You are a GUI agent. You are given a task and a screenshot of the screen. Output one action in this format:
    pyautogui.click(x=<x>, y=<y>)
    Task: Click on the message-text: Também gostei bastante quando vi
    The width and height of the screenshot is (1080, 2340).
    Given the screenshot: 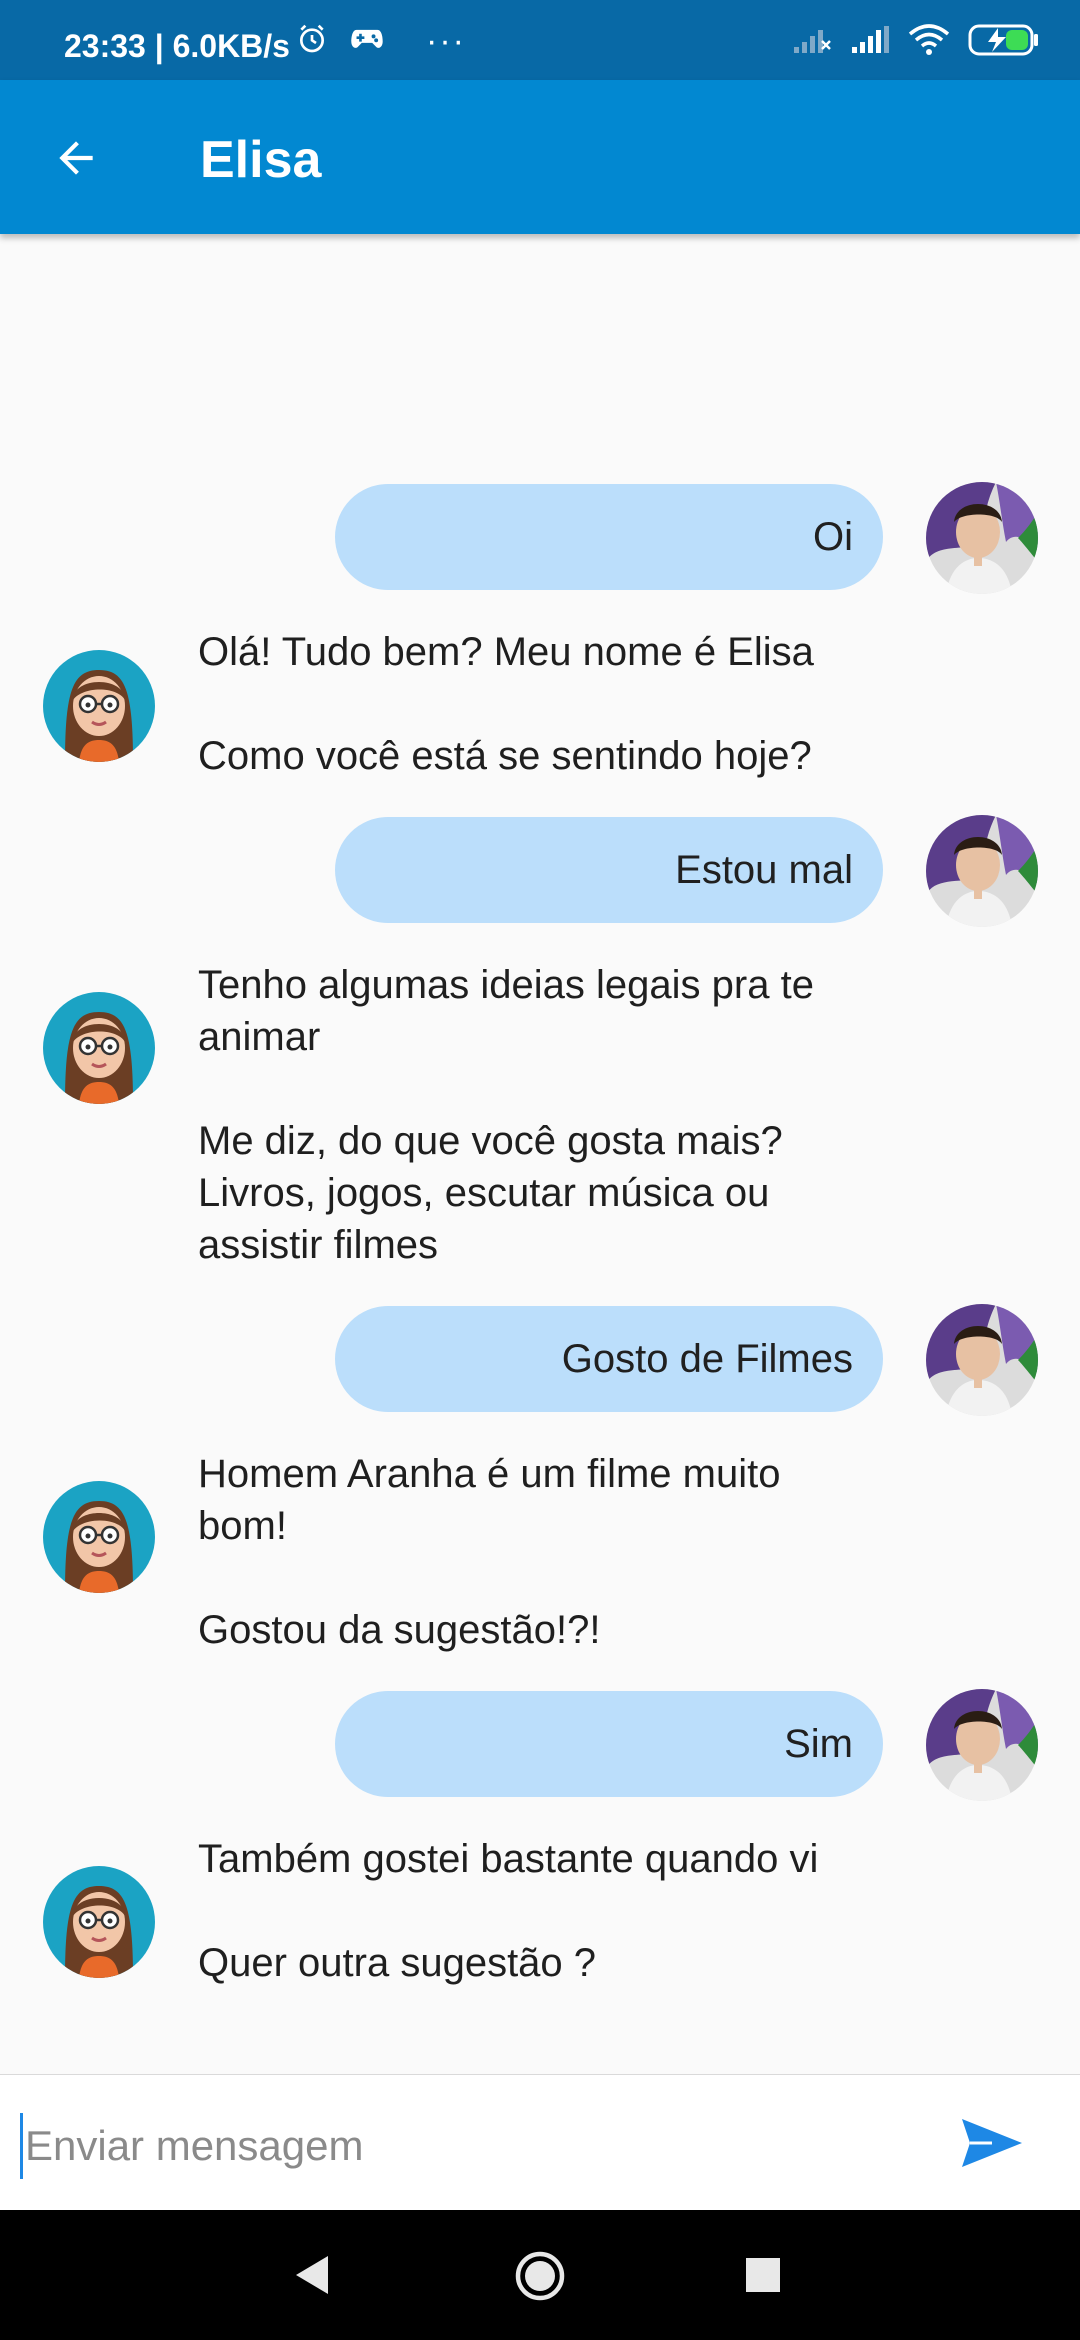 What is the action you would take?
    pyautogui.click(x=508, y=1859)
    